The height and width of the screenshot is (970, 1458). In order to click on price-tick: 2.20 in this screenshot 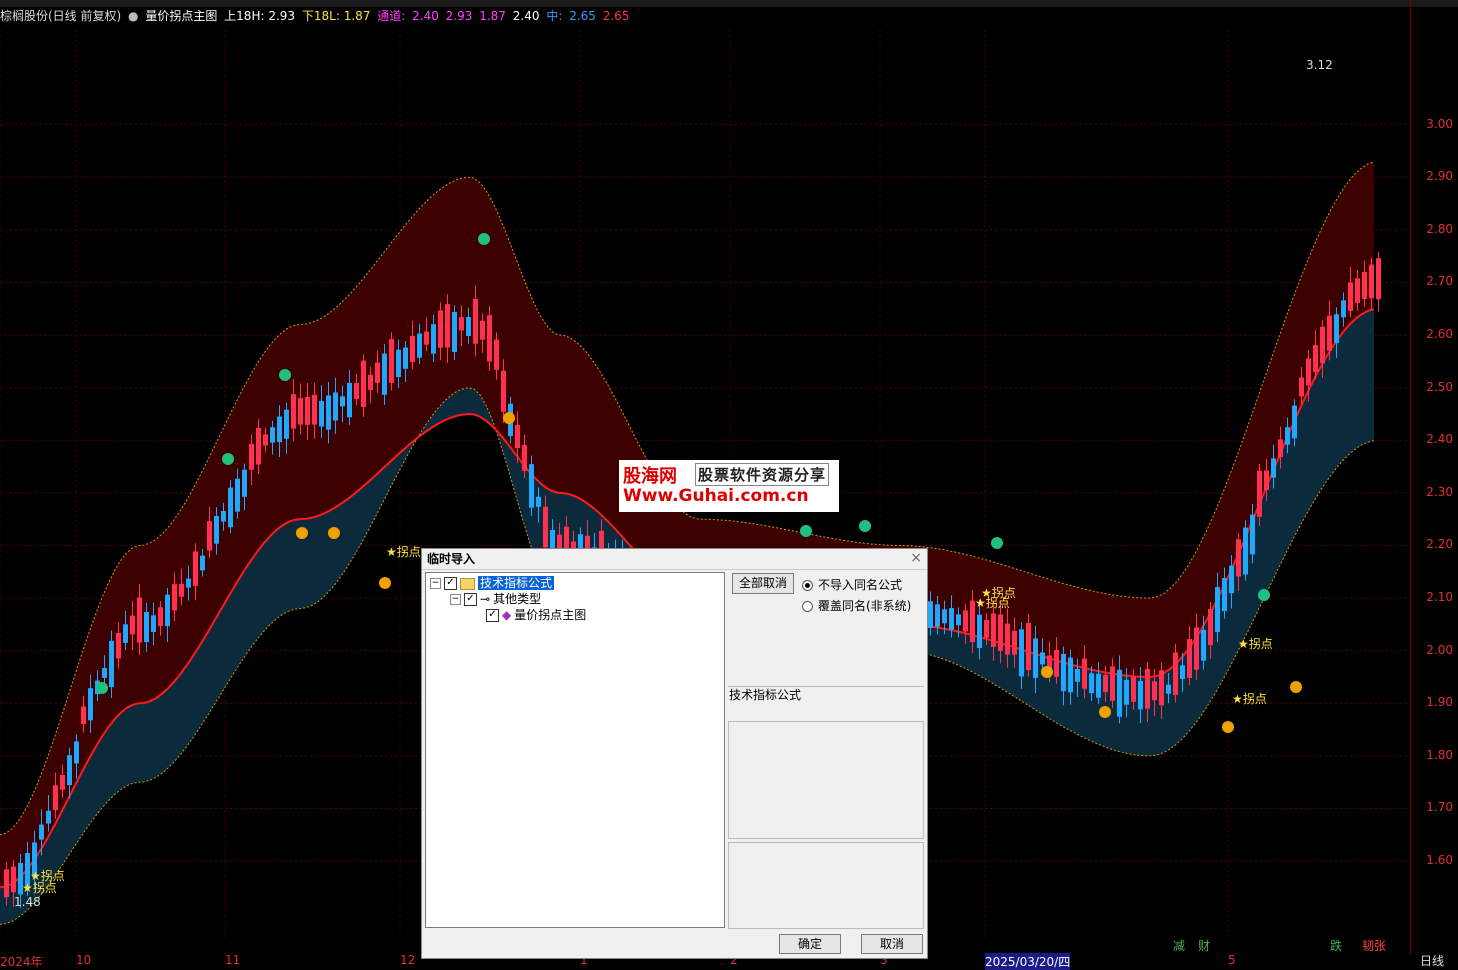, I will do `click(1439, 544)`.